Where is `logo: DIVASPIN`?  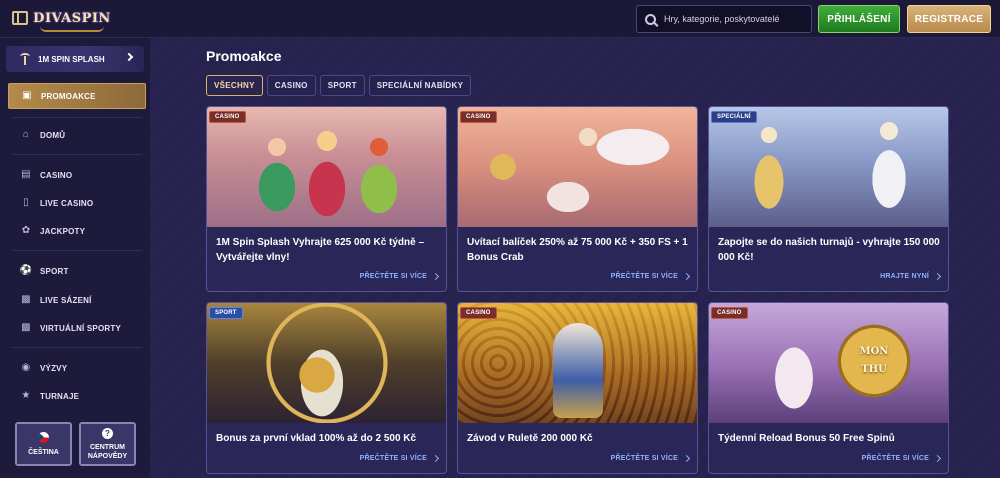
logo: DIVASPIN is located at coordinates (71, 19).